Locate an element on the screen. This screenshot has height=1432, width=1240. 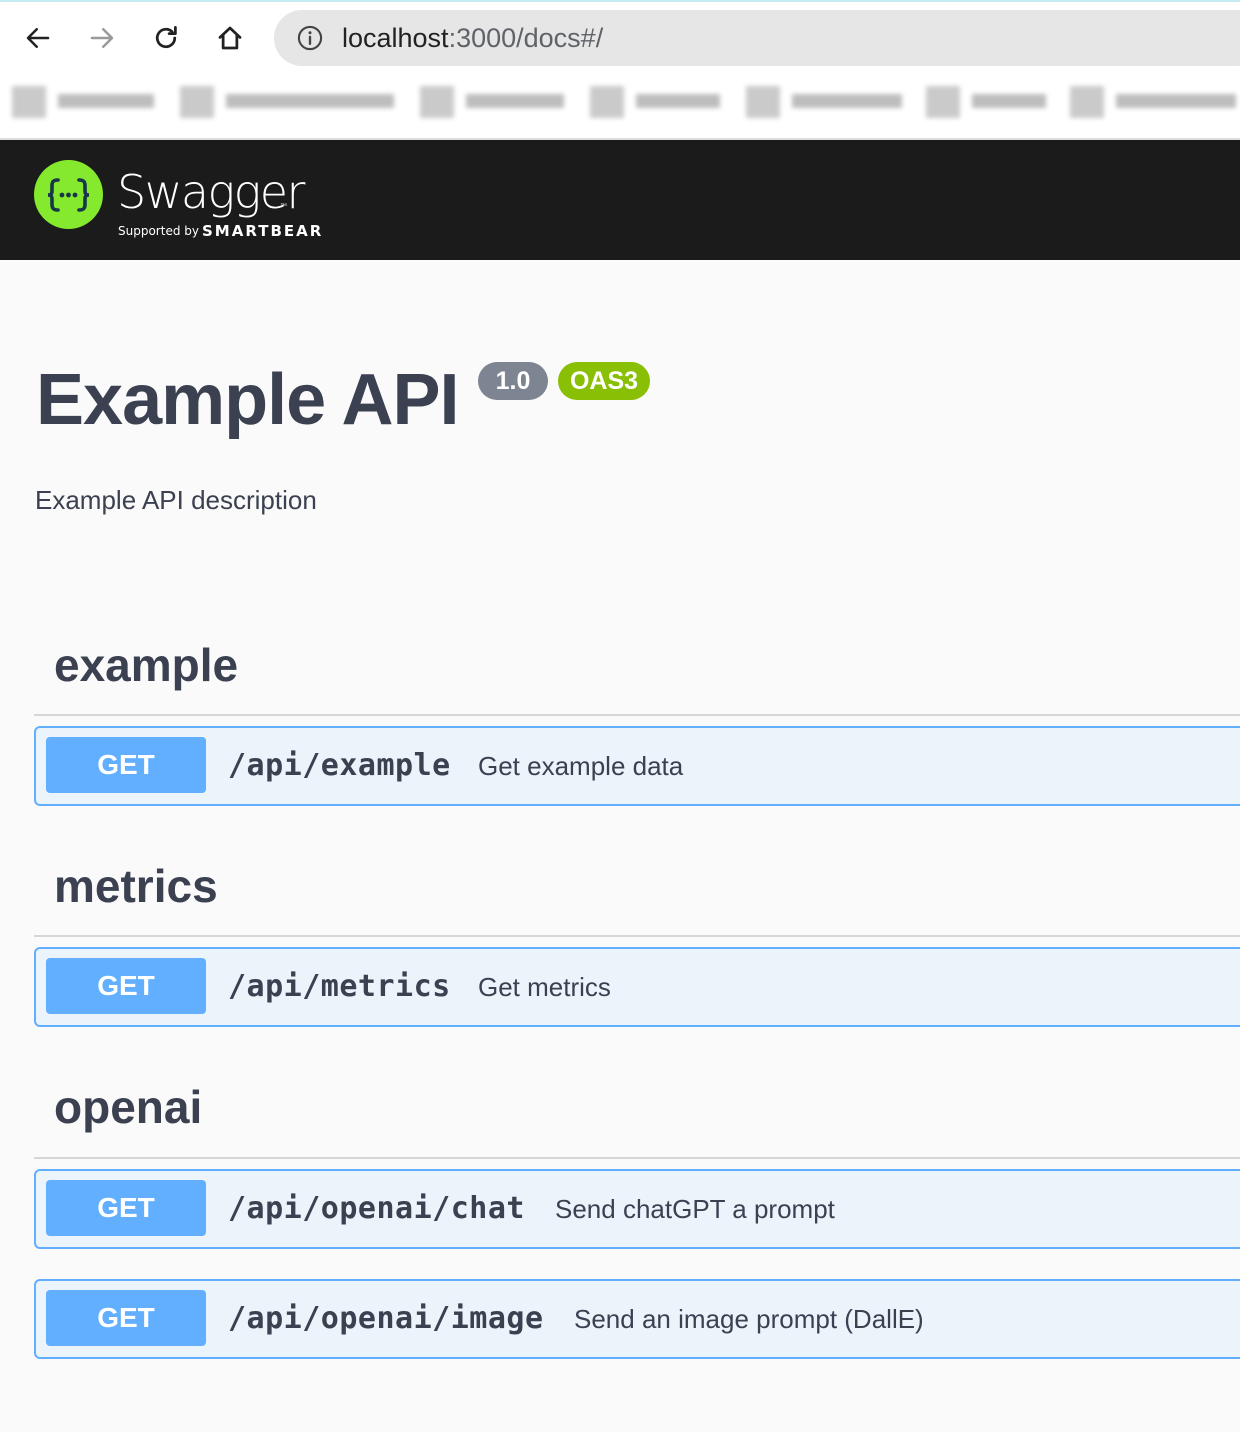
trademark-symbol: ™ is located at coordinates (283, 206).